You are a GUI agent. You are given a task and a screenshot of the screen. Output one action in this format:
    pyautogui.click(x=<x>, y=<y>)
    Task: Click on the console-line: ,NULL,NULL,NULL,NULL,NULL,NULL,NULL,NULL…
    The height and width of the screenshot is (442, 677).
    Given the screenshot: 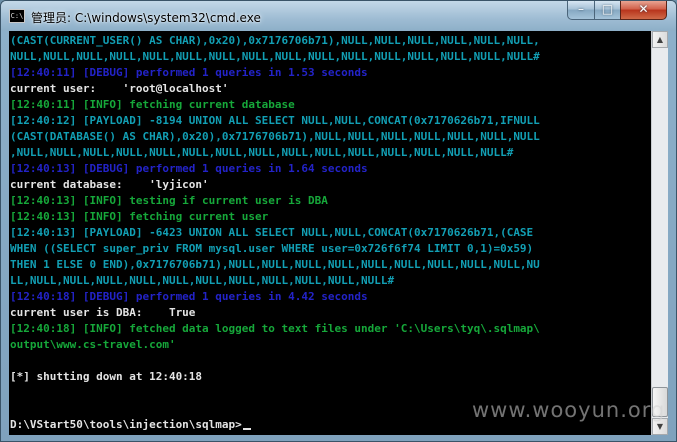 What is the action you would take?
    pyautogui.click(x=275, y=153)
    